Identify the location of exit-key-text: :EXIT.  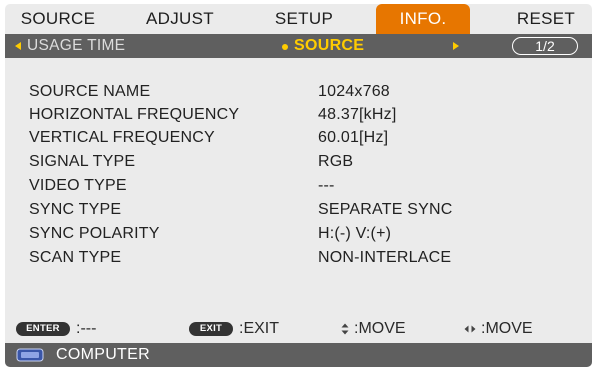
(259, 328).